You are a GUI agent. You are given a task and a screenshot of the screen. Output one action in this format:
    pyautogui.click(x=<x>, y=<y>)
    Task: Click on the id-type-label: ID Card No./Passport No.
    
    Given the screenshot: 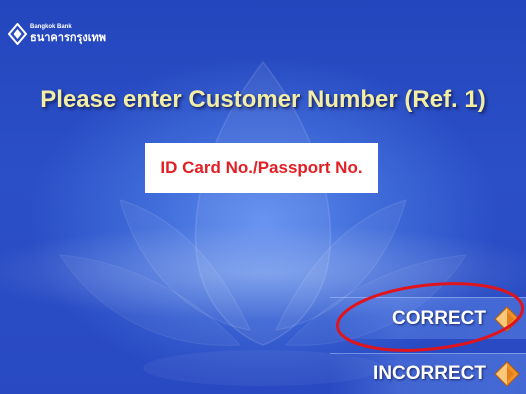 What is the action you would take?
    pyautogui.click(x=261, y=167)
    